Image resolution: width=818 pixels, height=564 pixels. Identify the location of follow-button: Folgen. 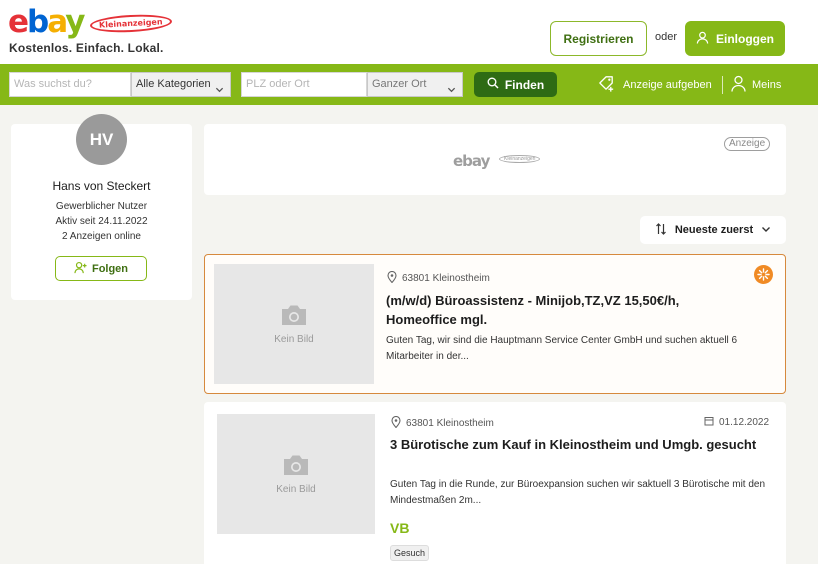
(101, 268).